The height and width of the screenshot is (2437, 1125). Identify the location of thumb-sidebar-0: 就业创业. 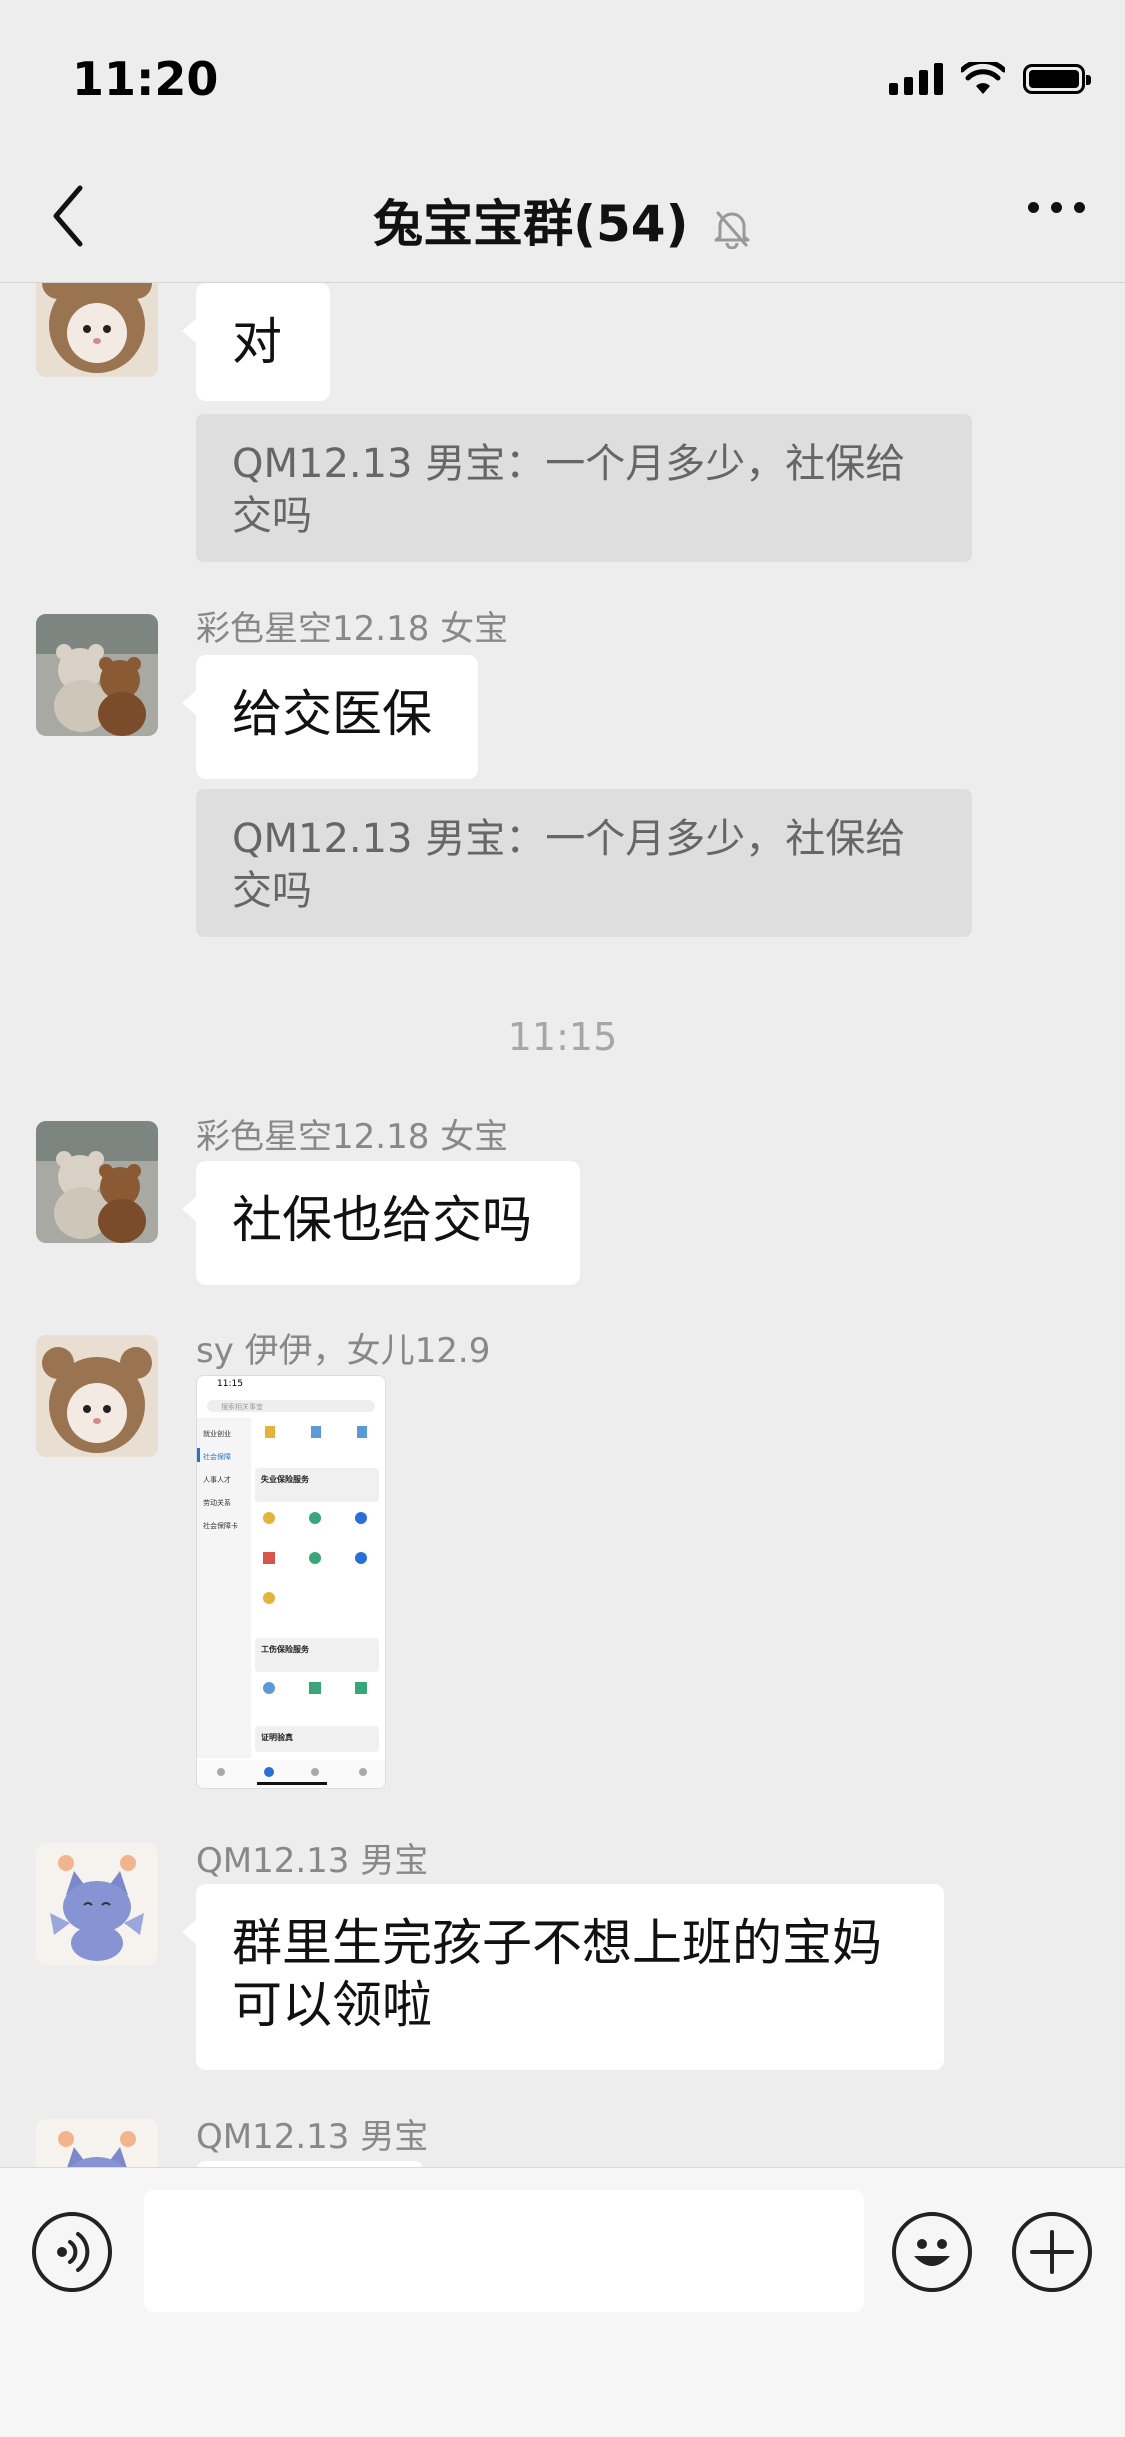
(217, 1433).